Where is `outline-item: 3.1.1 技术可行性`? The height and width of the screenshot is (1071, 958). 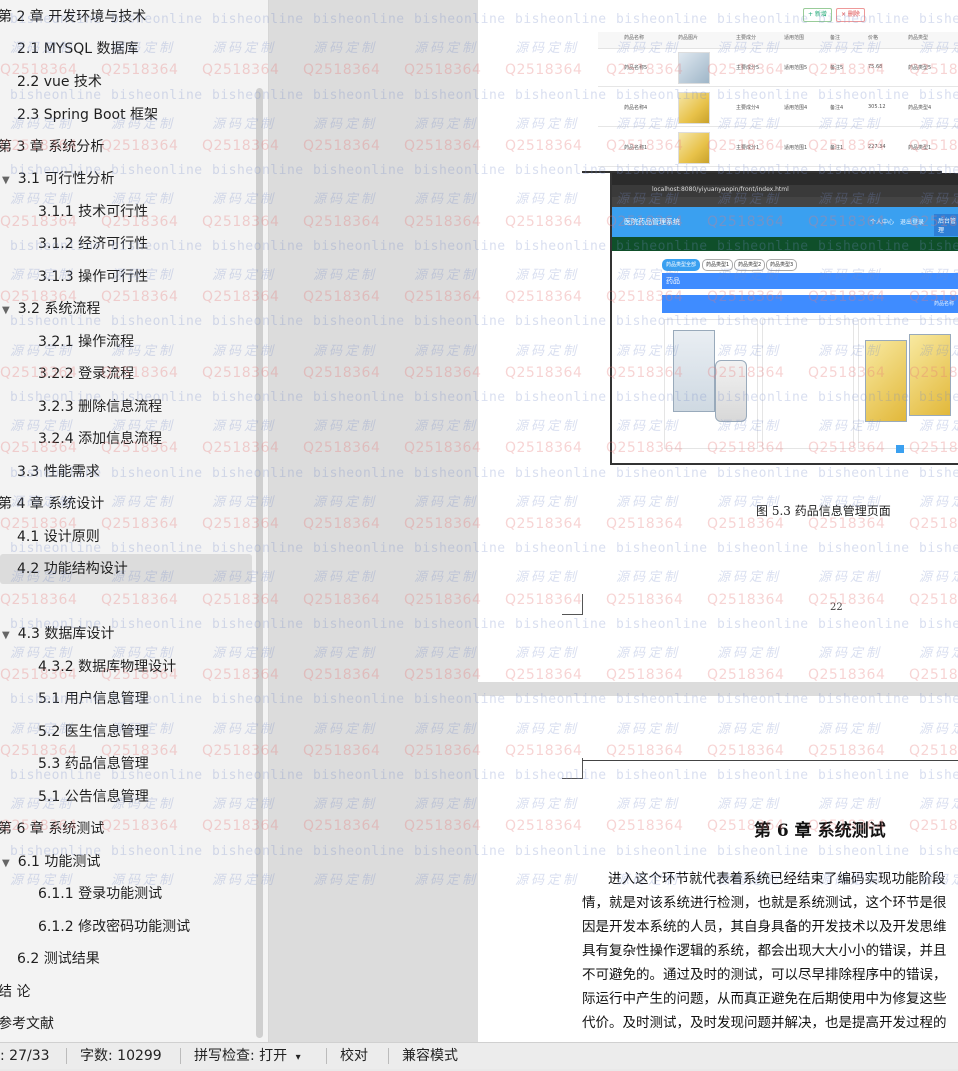 outline-item: 3.1.1 技术可行性 is located at coordinates (93, 212).